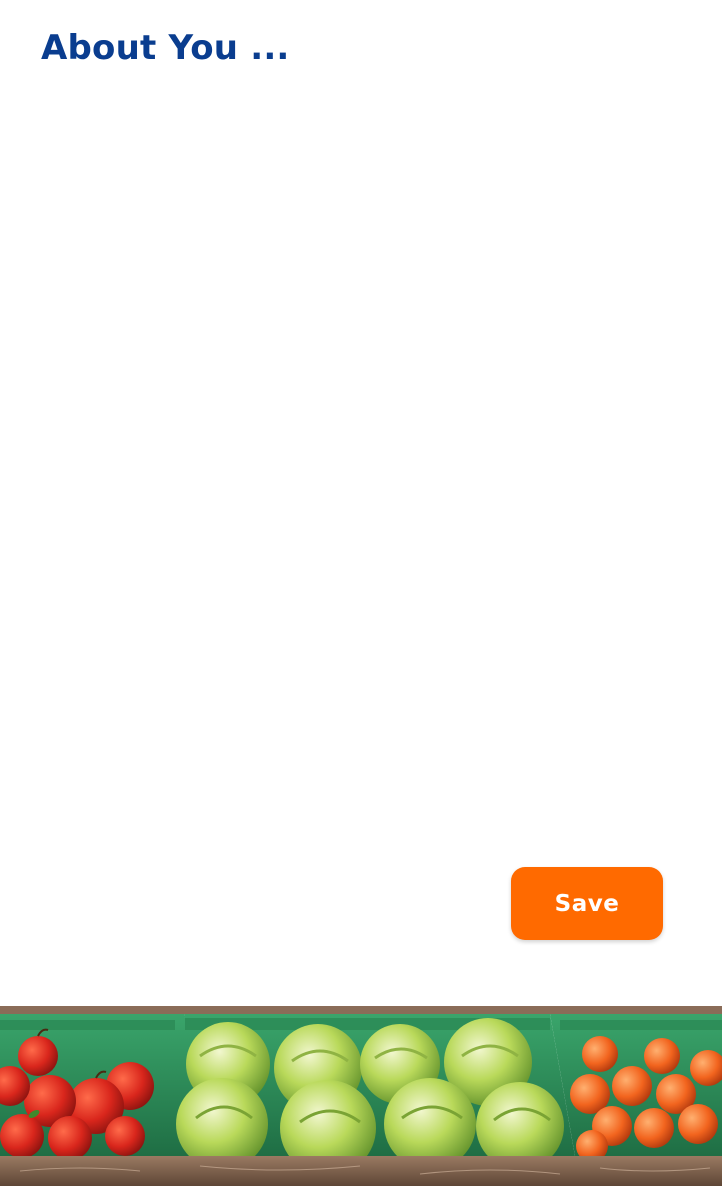 This screenshot has height=1186, width=722. What do you see at coordinates (587, 903) in the screenshot?
I see `save-button: Save` at bounding box center [587, 903].